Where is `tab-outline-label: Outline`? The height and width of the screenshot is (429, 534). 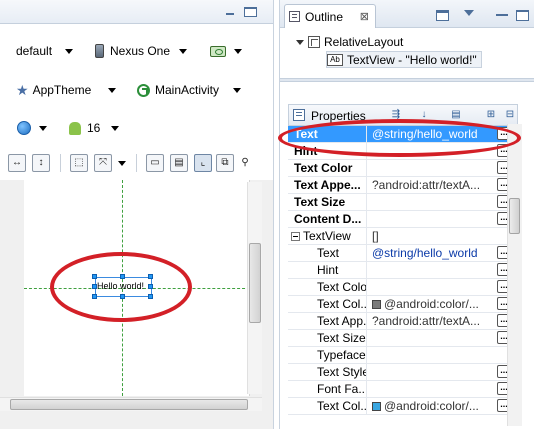
tab-outline-label: Outline is located at coordinates (324, 16).